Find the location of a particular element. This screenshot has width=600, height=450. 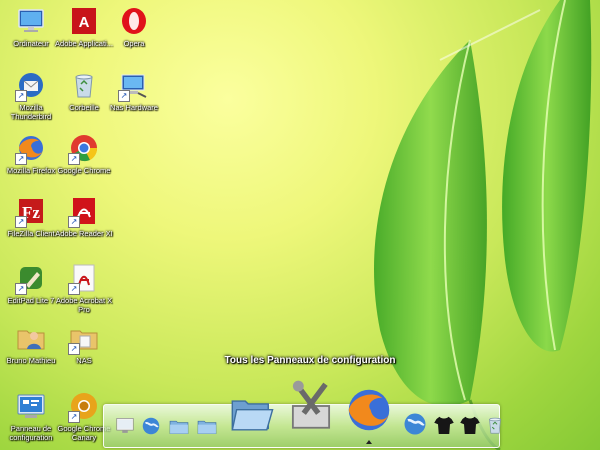

dock-recycle-bin-button is located at coordinates (495, 425).